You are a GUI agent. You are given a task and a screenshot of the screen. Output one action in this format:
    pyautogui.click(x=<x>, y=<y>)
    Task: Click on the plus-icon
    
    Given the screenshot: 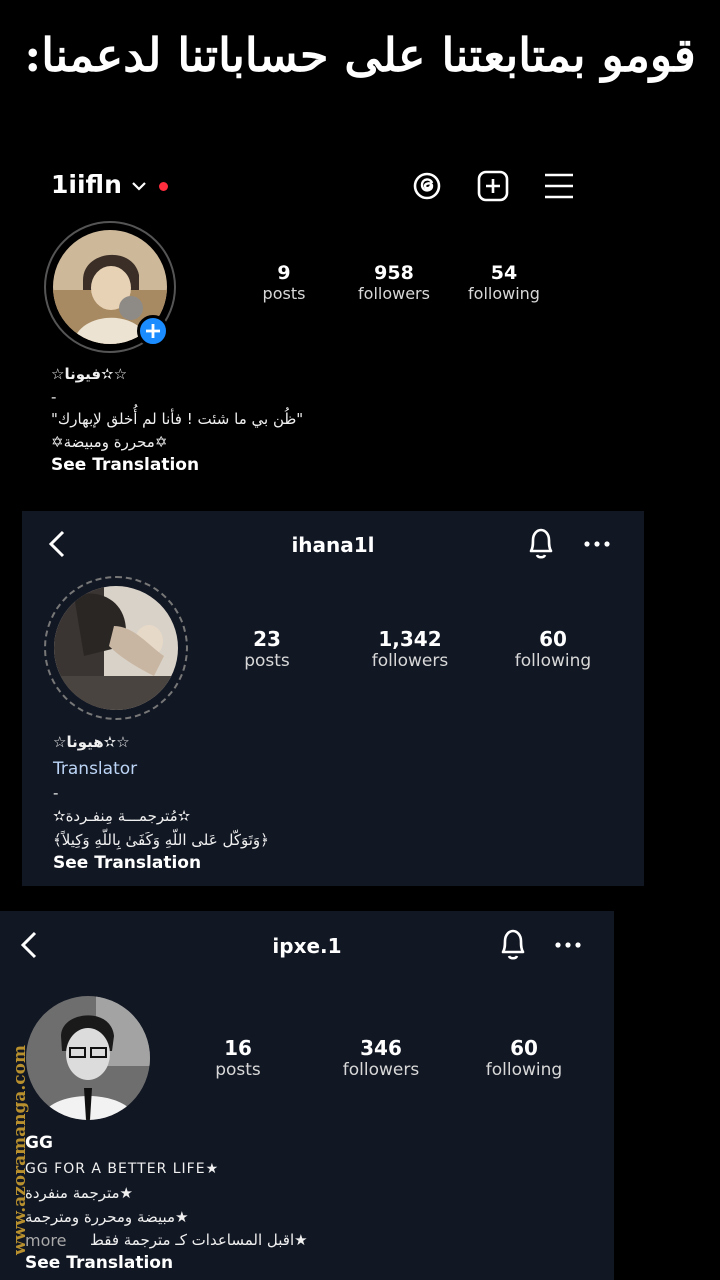 What is the action you would take?
    pyautogui.click(x=153, y=331)
    